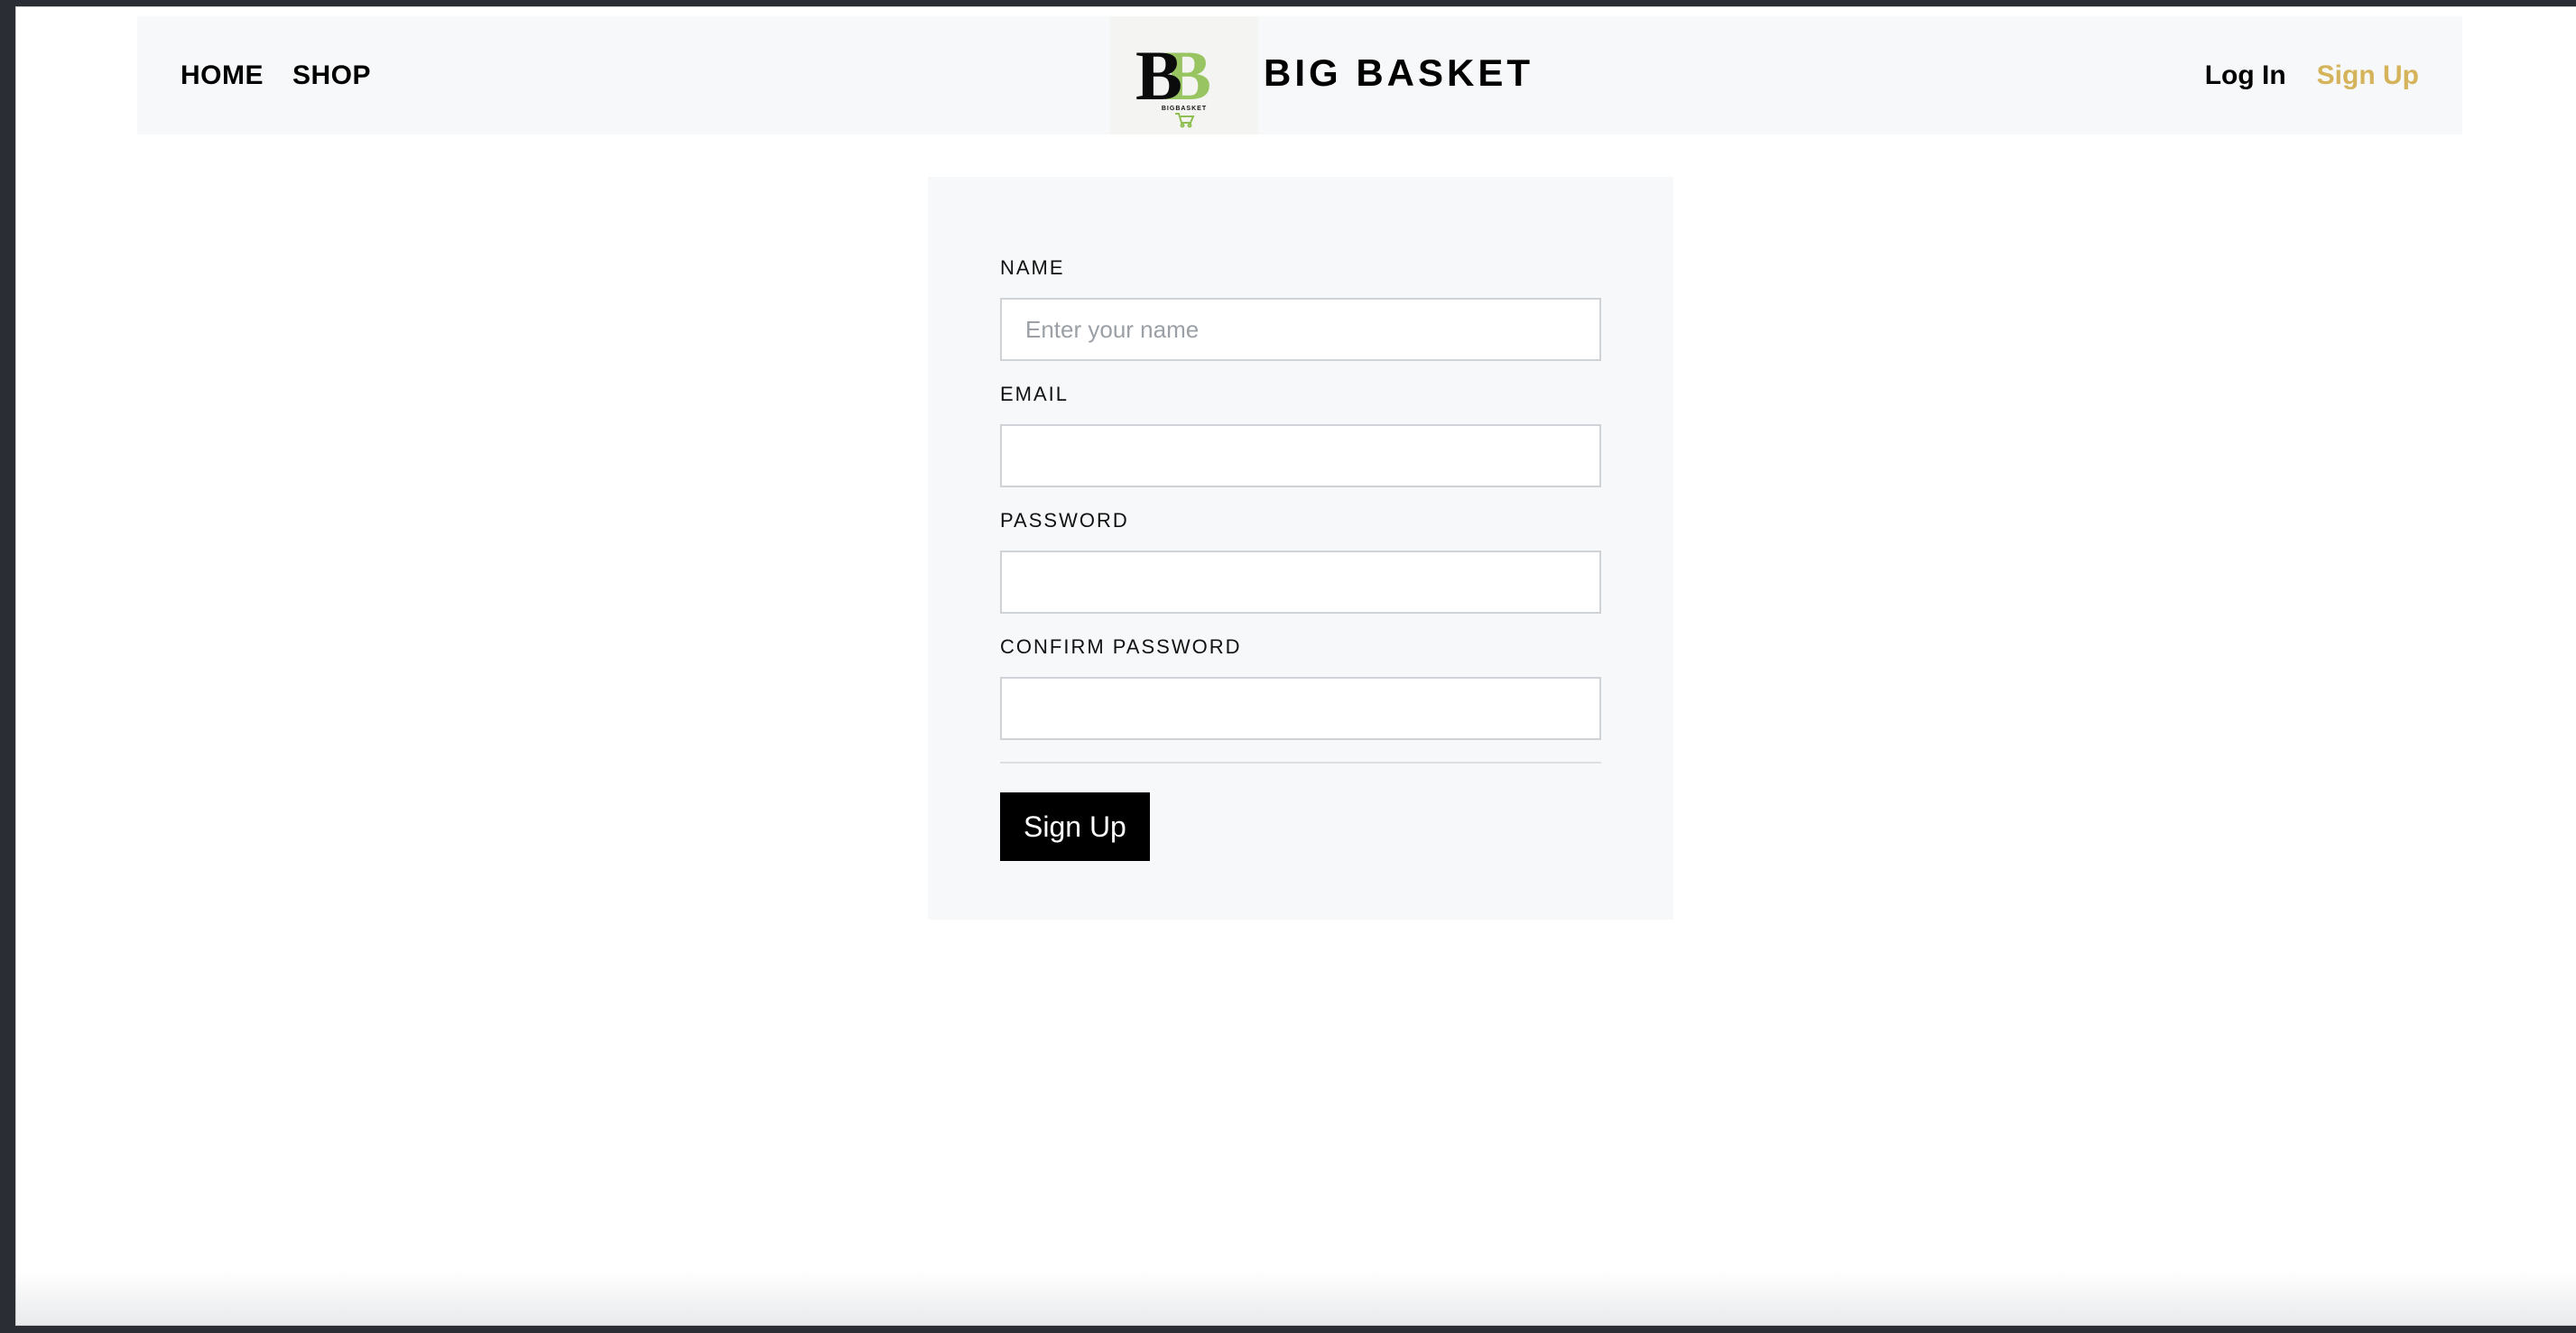 The image size is (2576, 1333). Describe the element at coordinates (1032, 267) in the screenshot. I see `name-label: NAME` at that location.